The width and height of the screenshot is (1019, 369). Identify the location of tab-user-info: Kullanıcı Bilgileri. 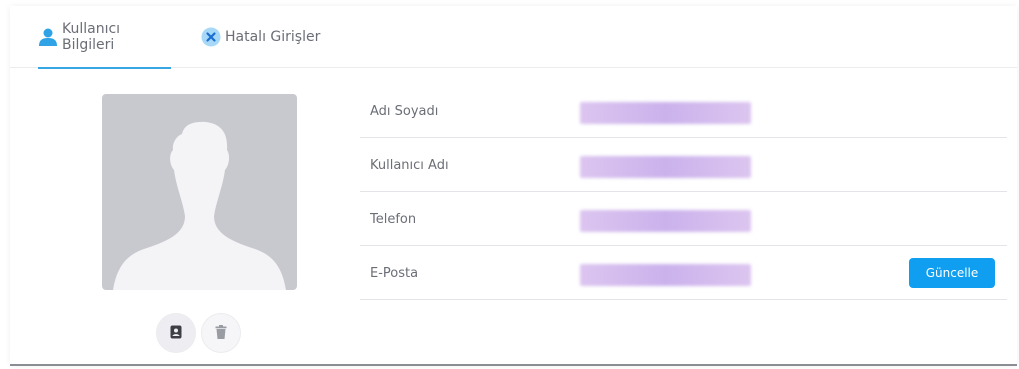
(104, 37).